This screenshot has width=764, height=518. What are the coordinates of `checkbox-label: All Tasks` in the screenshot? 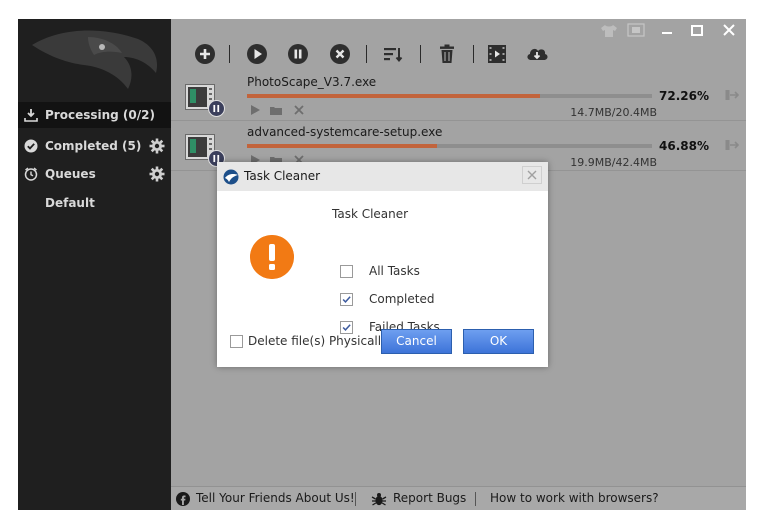 It's located at (394, 271).